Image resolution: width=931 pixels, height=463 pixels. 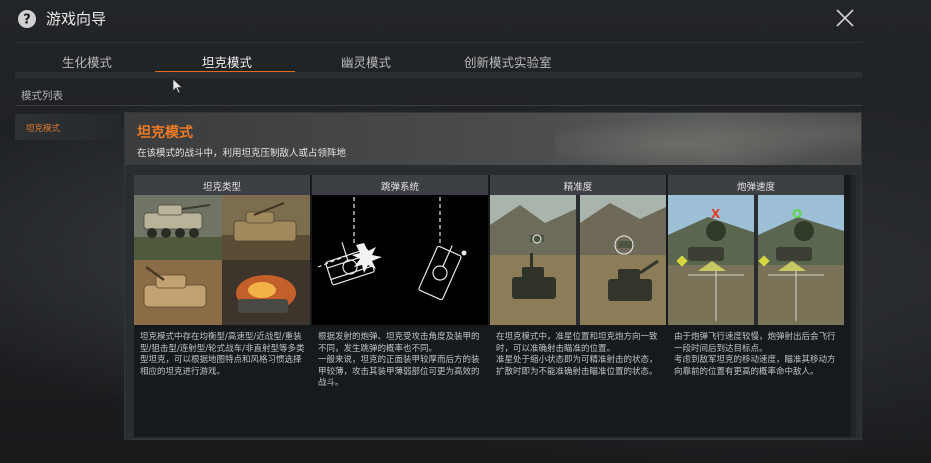 I want to click on ricochet-diagram, so click(x=400, y=260).